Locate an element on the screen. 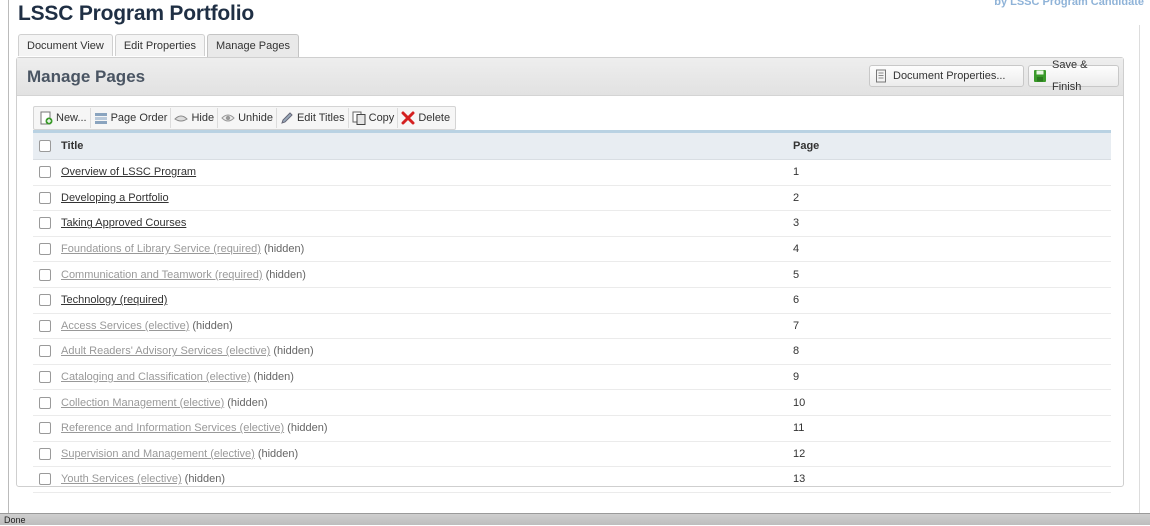 The width and height of the screenshot is (1150, 526). tab-document-view: Document View is located at coordinates (65, 45).